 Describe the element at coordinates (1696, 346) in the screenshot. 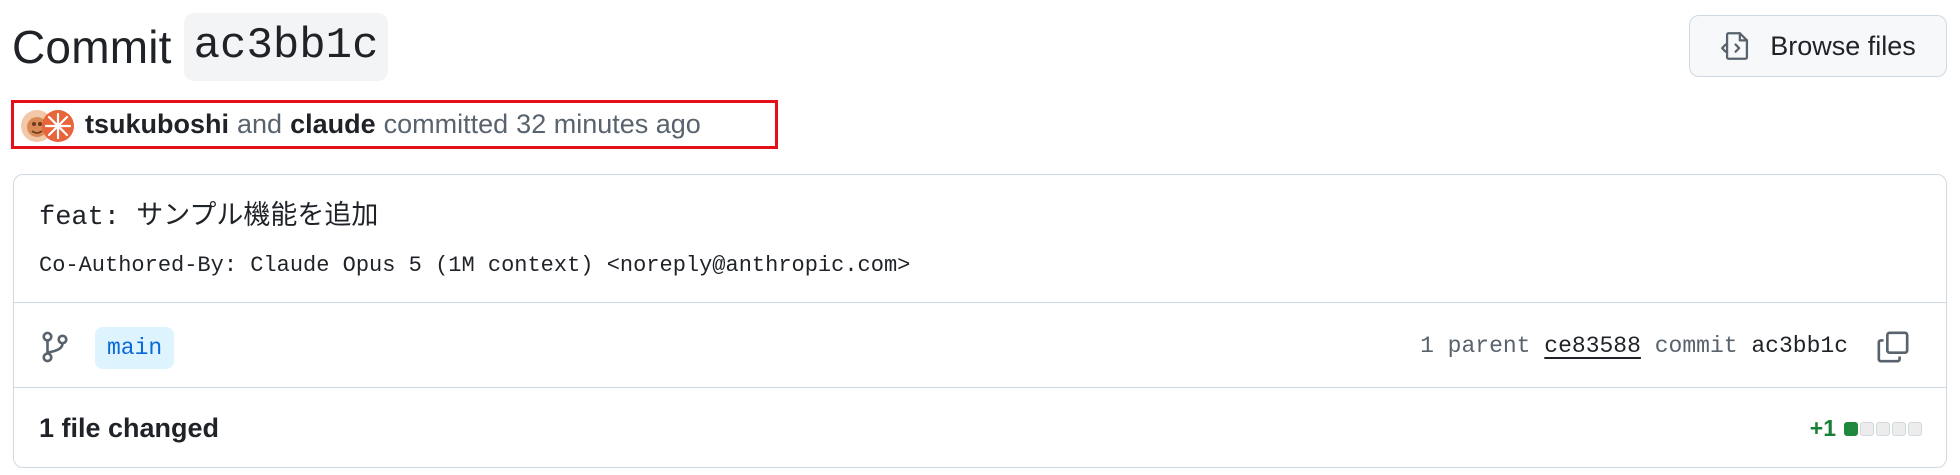

I see `commit-label: commit` at that location.